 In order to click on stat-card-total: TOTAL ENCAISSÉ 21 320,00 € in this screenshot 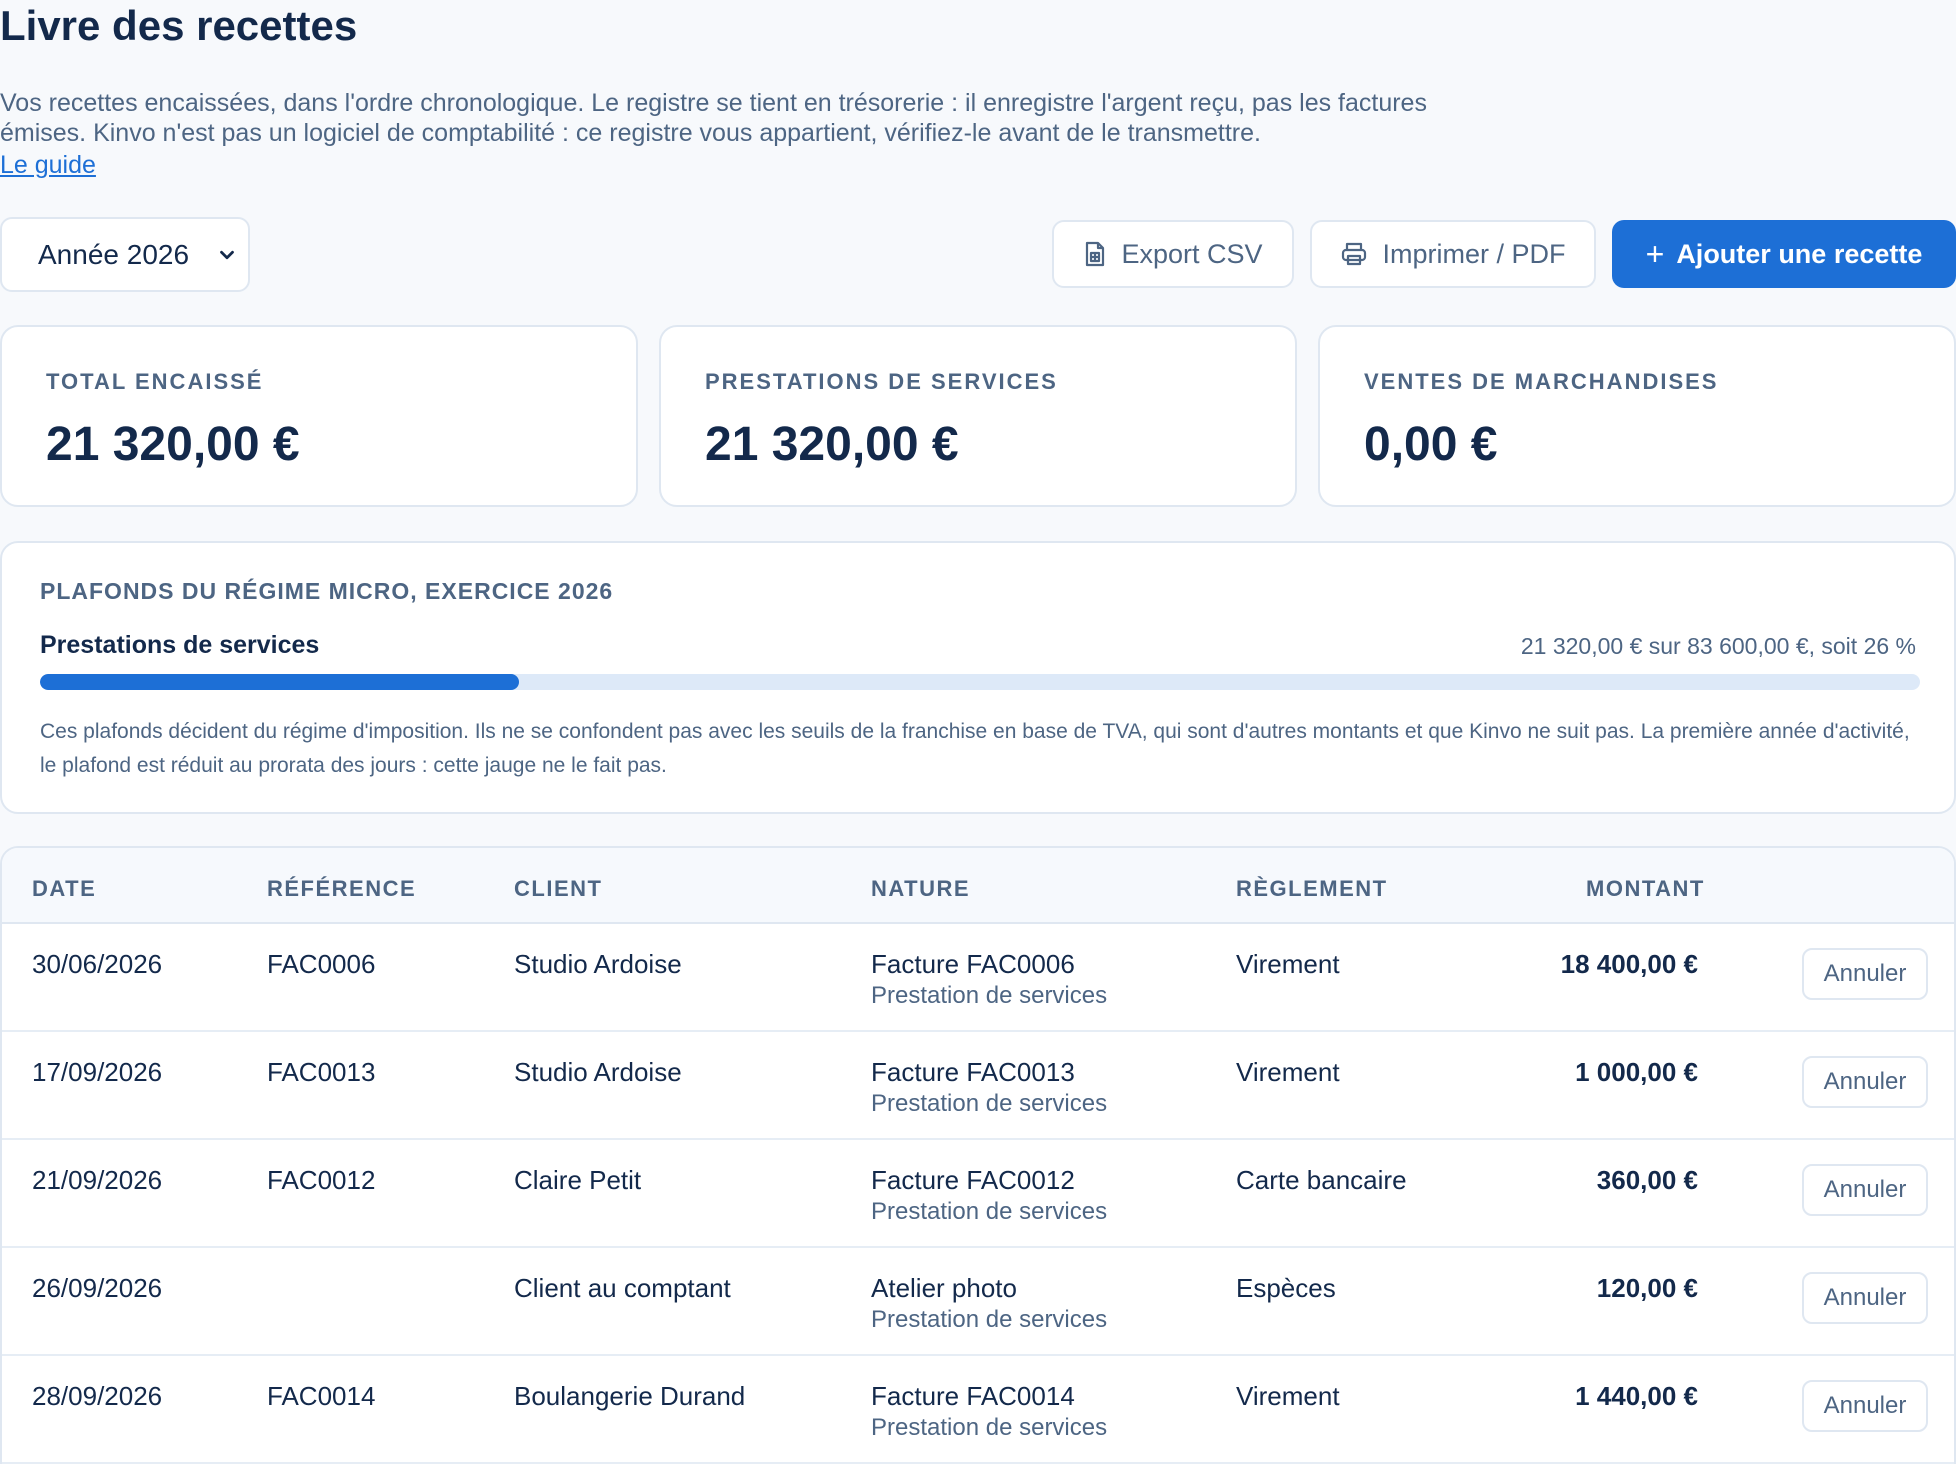, I will do `click(319, 416)`.